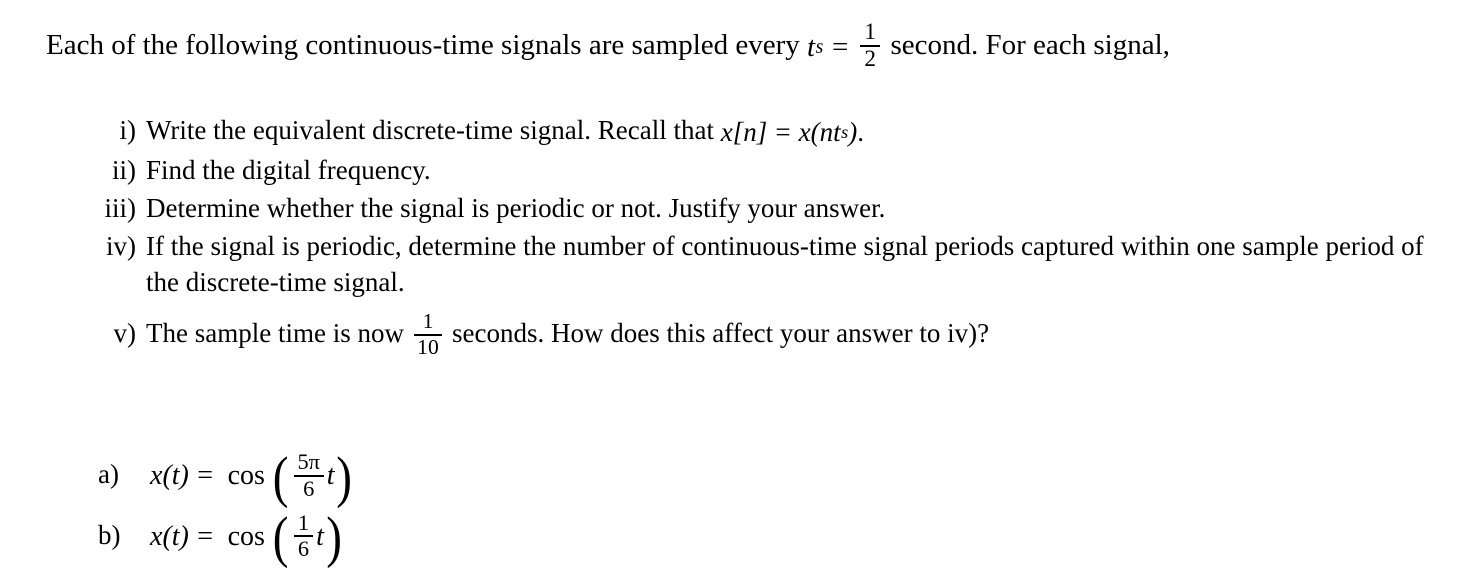  I want to click on fraction-numerator: 5π, so click(308, 462).